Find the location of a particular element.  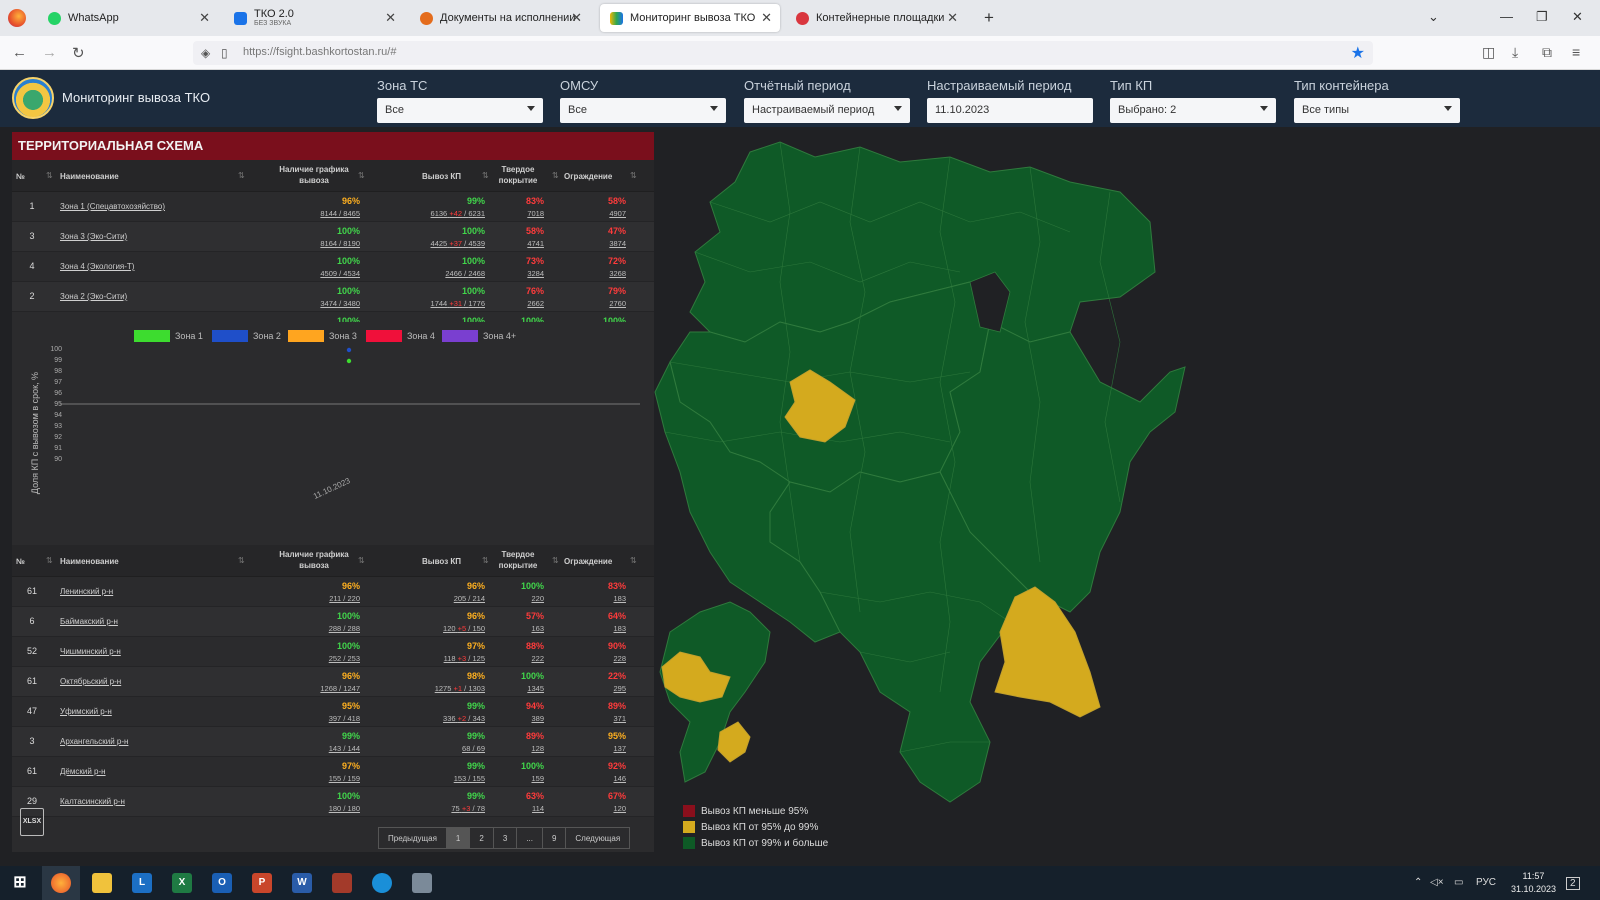

schedule-count: 3474 / 3480 is located at coordinates (317, 303).